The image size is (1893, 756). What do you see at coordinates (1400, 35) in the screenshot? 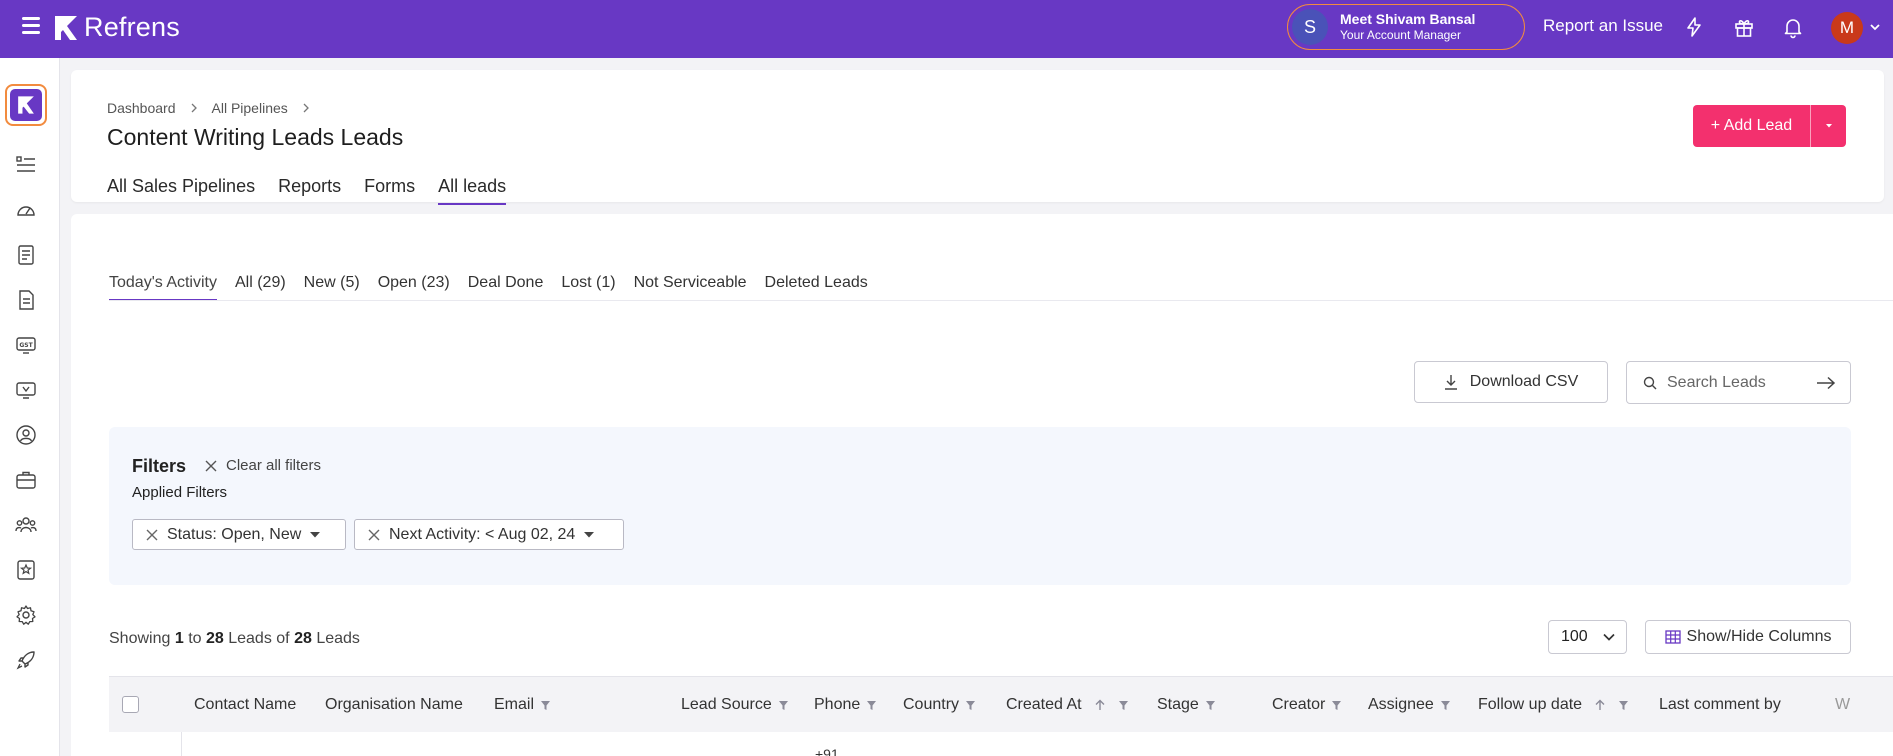
I see `manager-role: Your Account Manager` at bounding box center [1400, 35].